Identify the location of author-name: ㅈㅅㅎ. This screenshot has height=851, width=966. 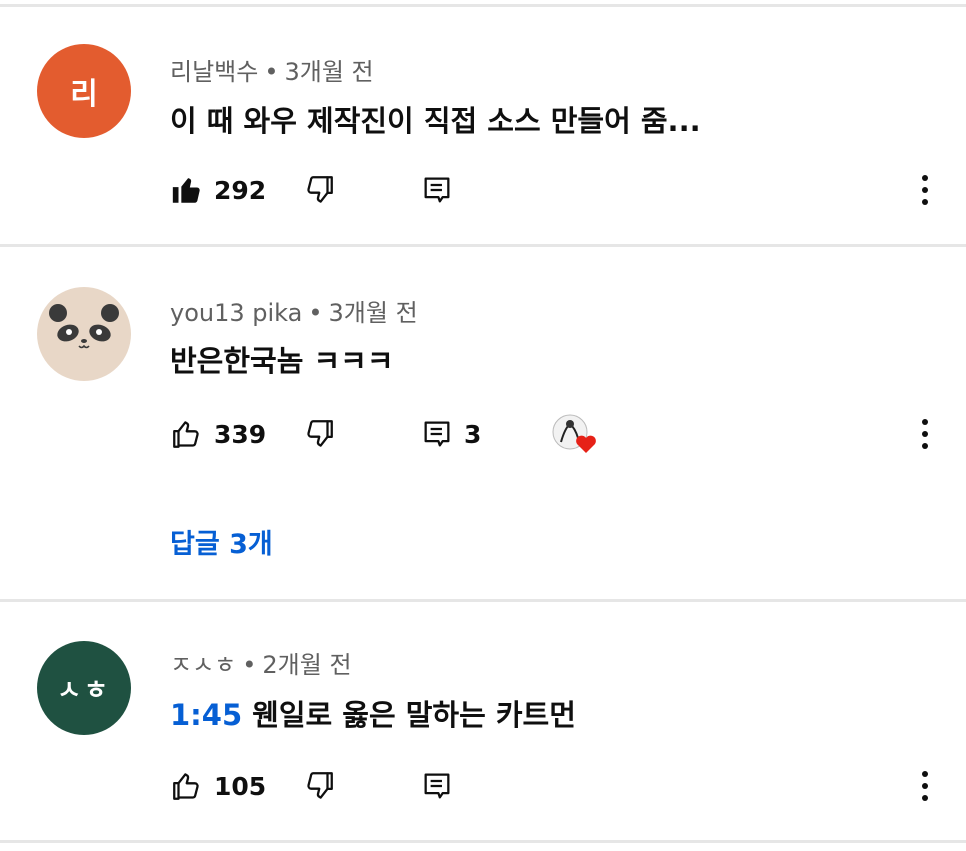
(203, 665).